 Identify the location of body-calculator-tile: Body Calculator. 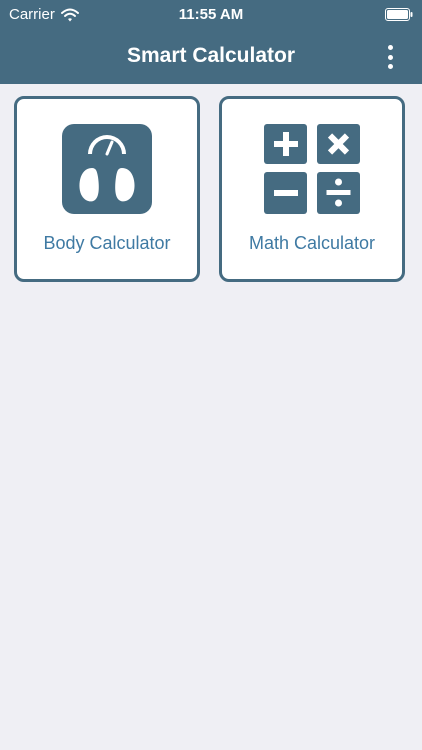
(107, 189).